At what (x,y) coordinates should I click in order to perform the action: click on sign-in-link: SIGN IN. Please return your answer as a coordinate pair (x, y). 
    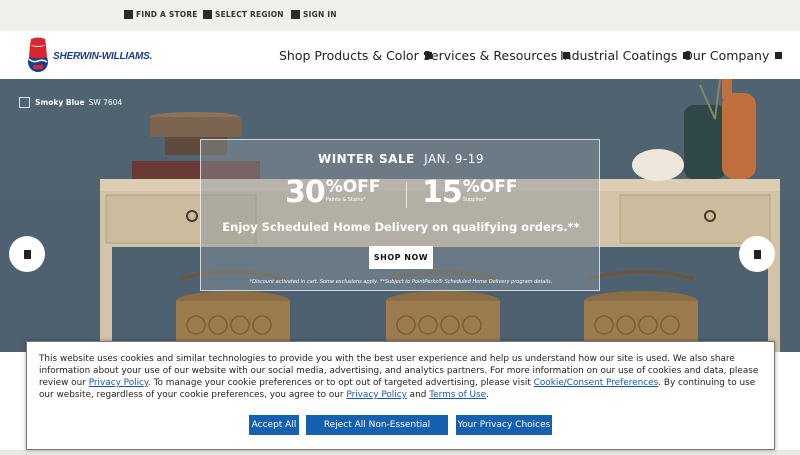
    Looking at the image, I should click on (314, 14).